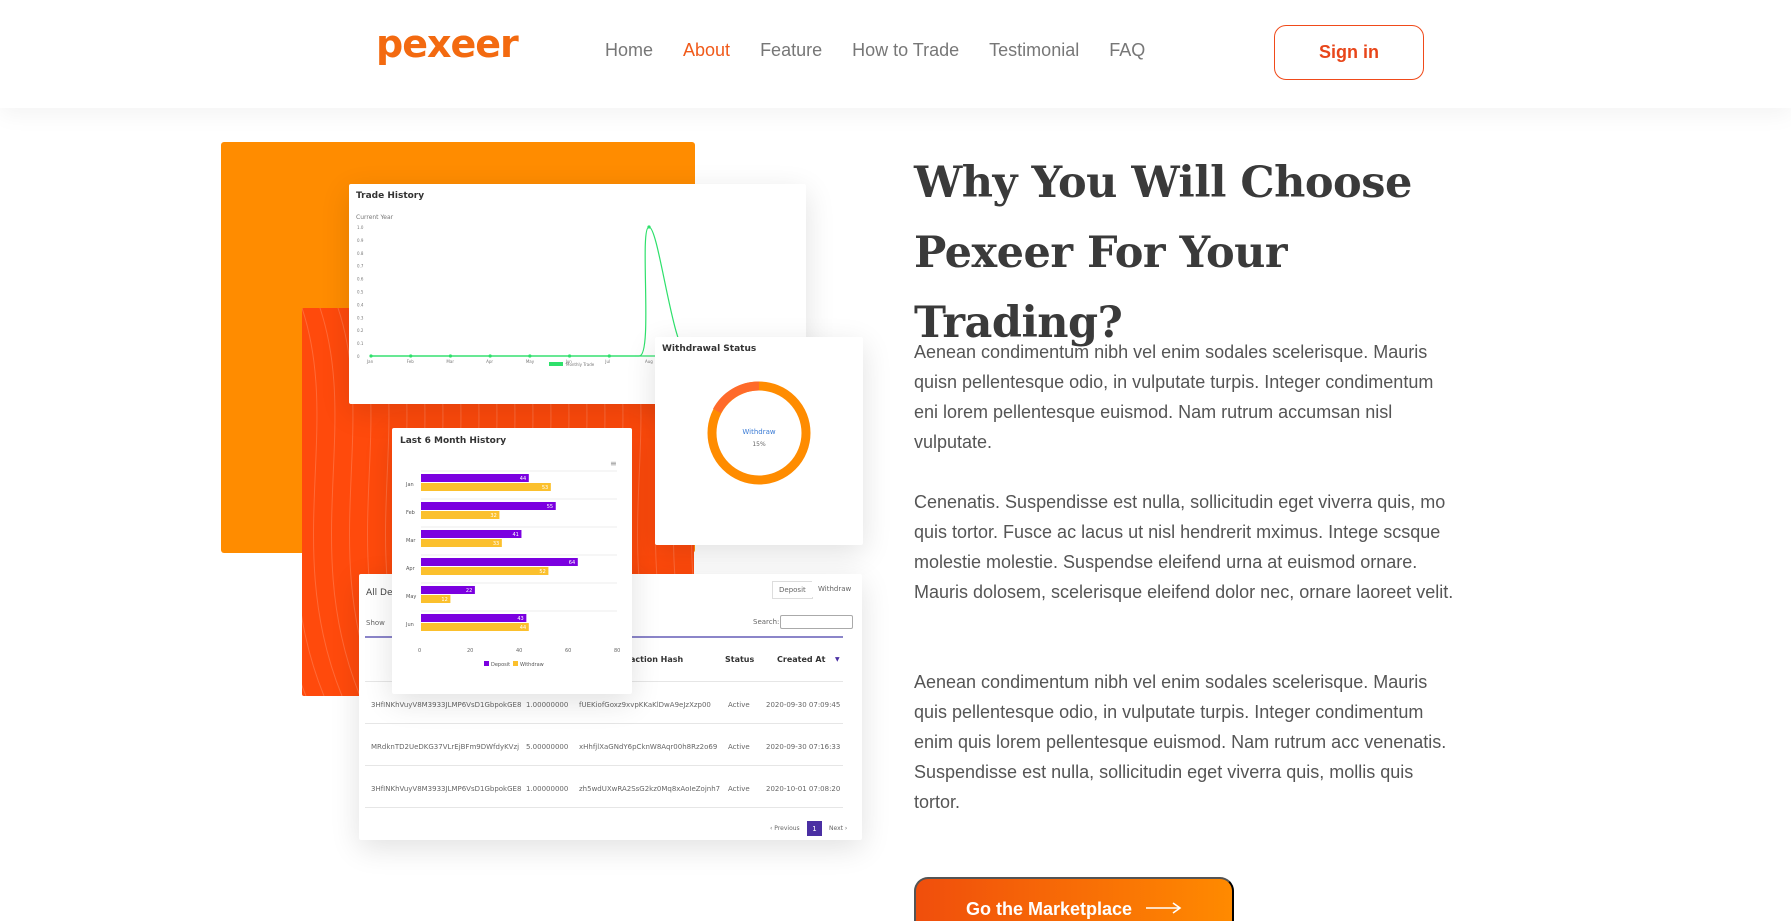 The width and height of the screenshot is (1791, 921). What do you see at coordinates (360, 304) in the screenshot?
I see `y-tick-label: 0.4` at bounding box center [360, 304].